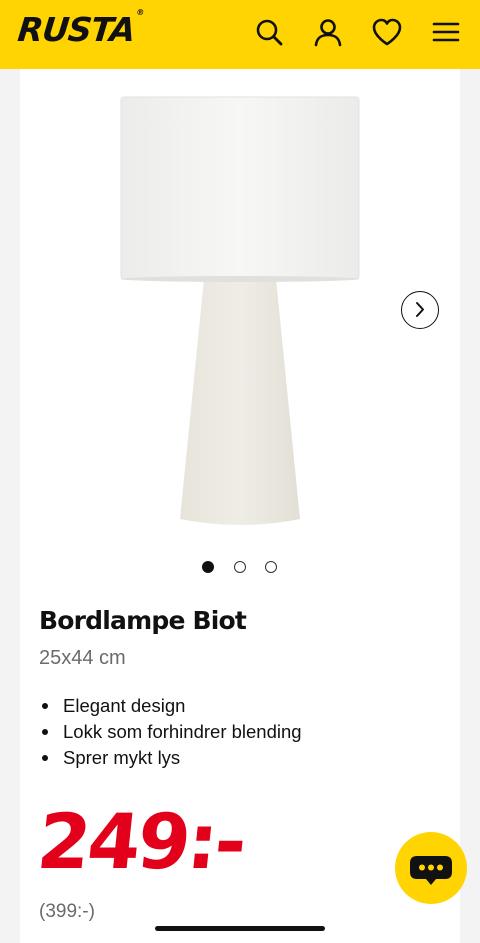  Describe the element at coordinates (82, 658) in the screenshot. I see `product-size: 25x44 cm` at that location.